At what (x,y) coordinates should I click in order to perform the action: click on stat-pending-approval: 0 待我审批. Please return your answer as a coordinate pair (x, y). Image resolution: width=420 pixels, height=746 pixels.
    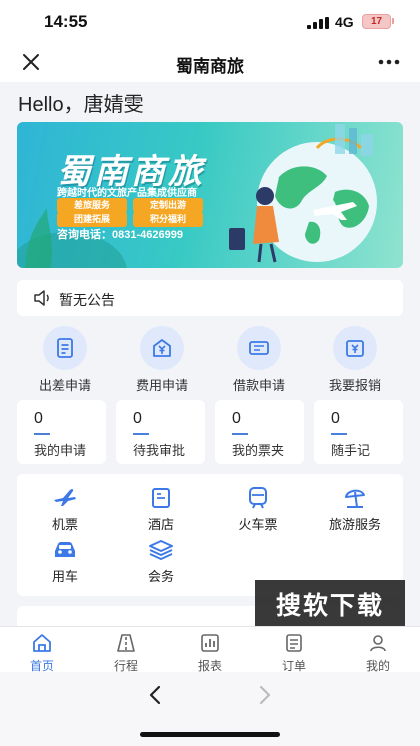
    Looking at the image, I should click on (160, 432).